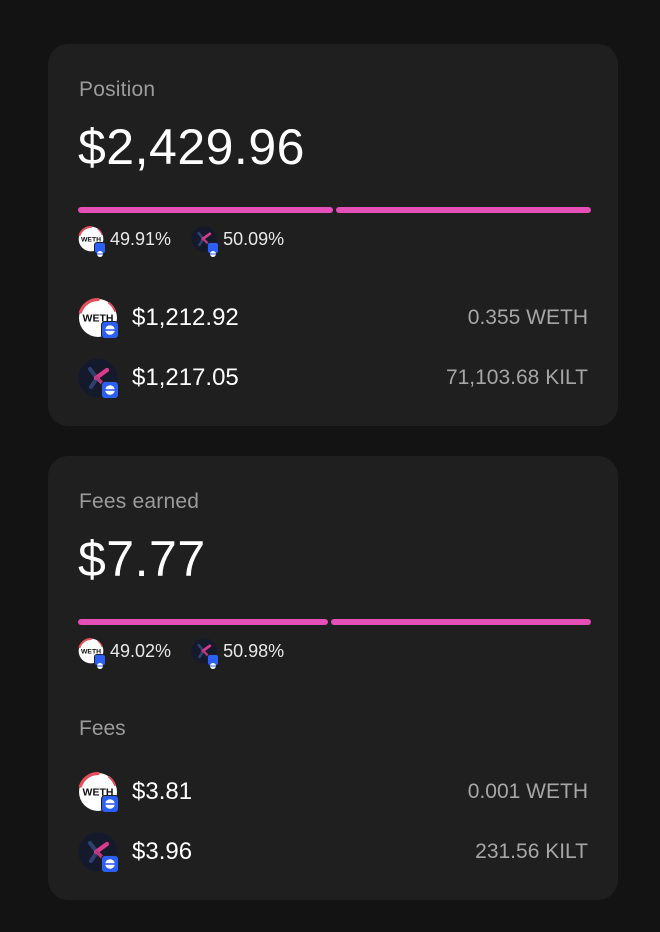 The height and width of the screenshot is (932, 660). What do you see at coordinates (139, 501) in the screenshot?
I see `fees-earned-label: Fees earned` at bounding box center [139, 501].